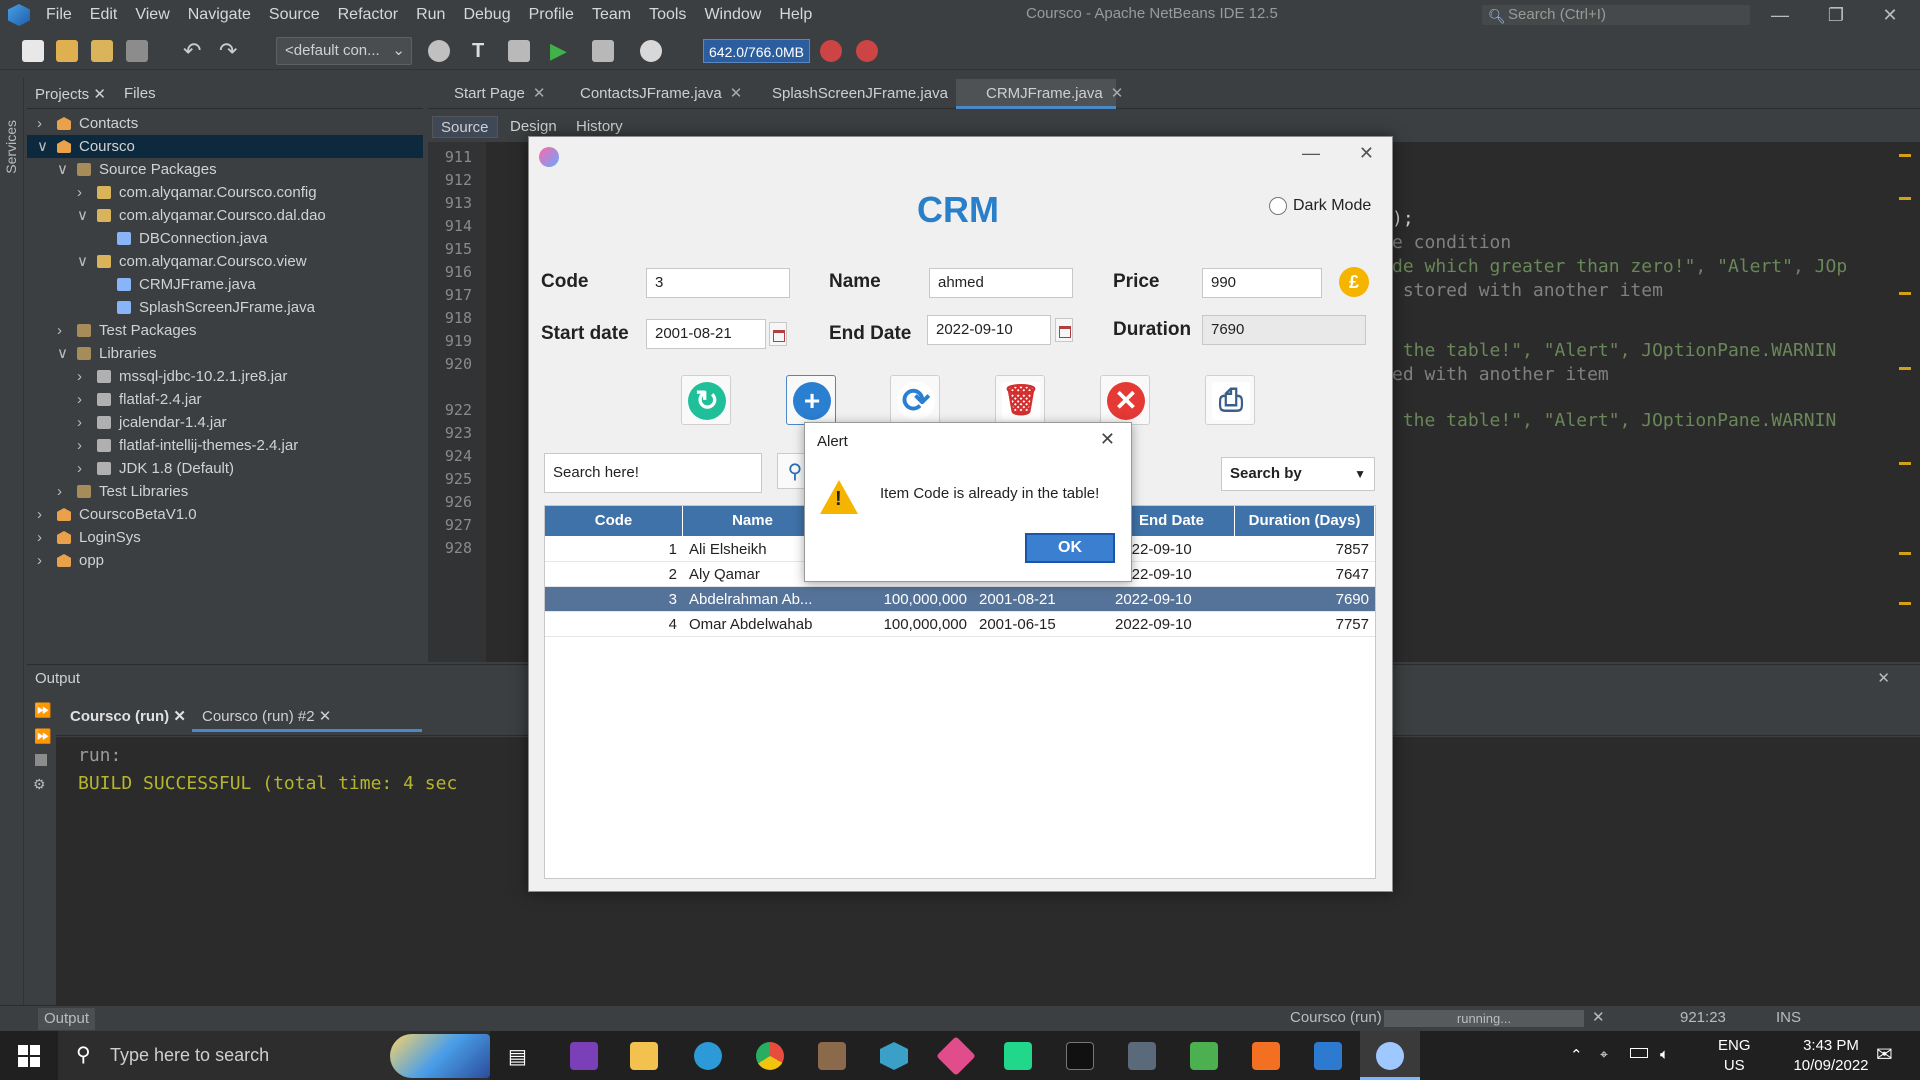  I want to click on tab-contacts-jframe: ContactsJFrame.java ✕, so click(647, 94).